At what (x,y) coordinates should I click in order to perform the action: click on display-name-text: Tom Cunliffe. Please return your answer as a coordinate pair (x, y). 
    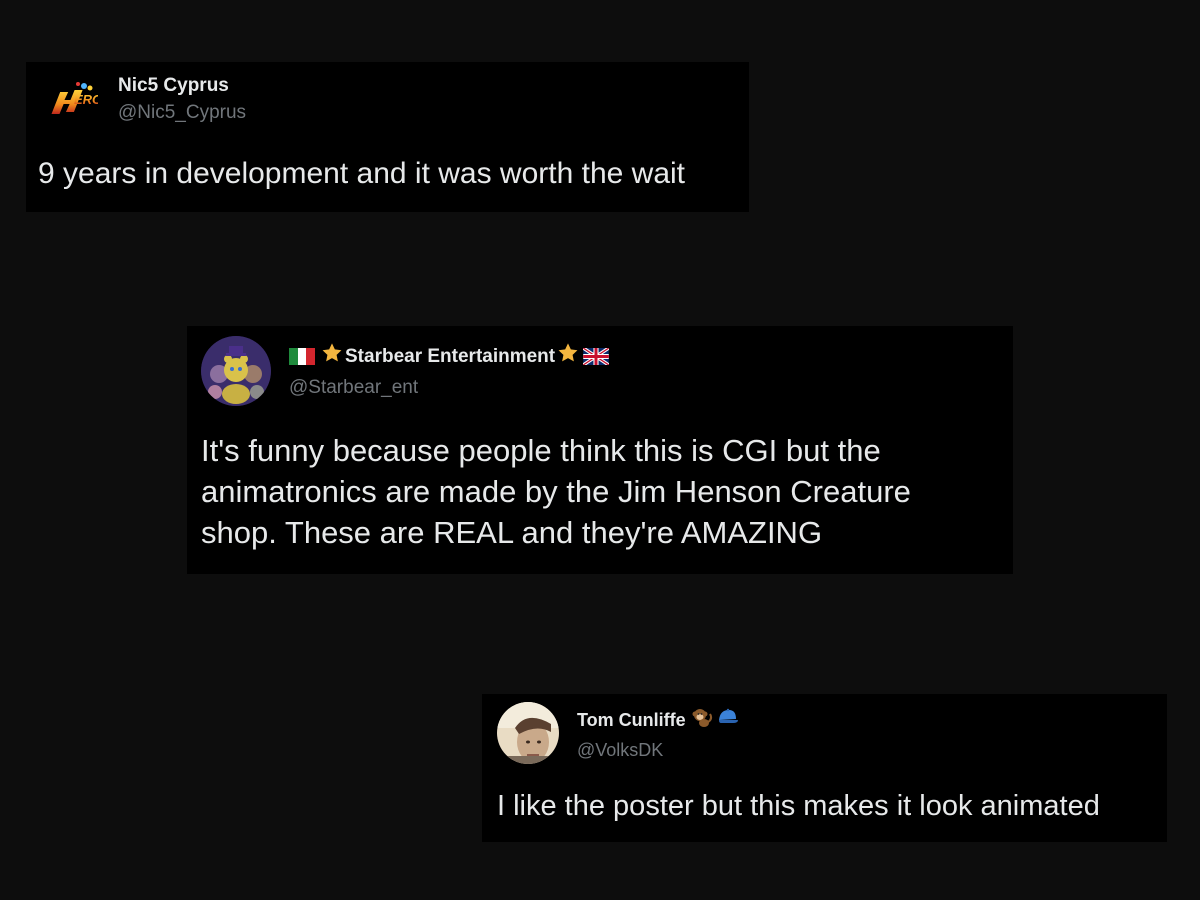
    Looking at the image, I should click on (631, 720).